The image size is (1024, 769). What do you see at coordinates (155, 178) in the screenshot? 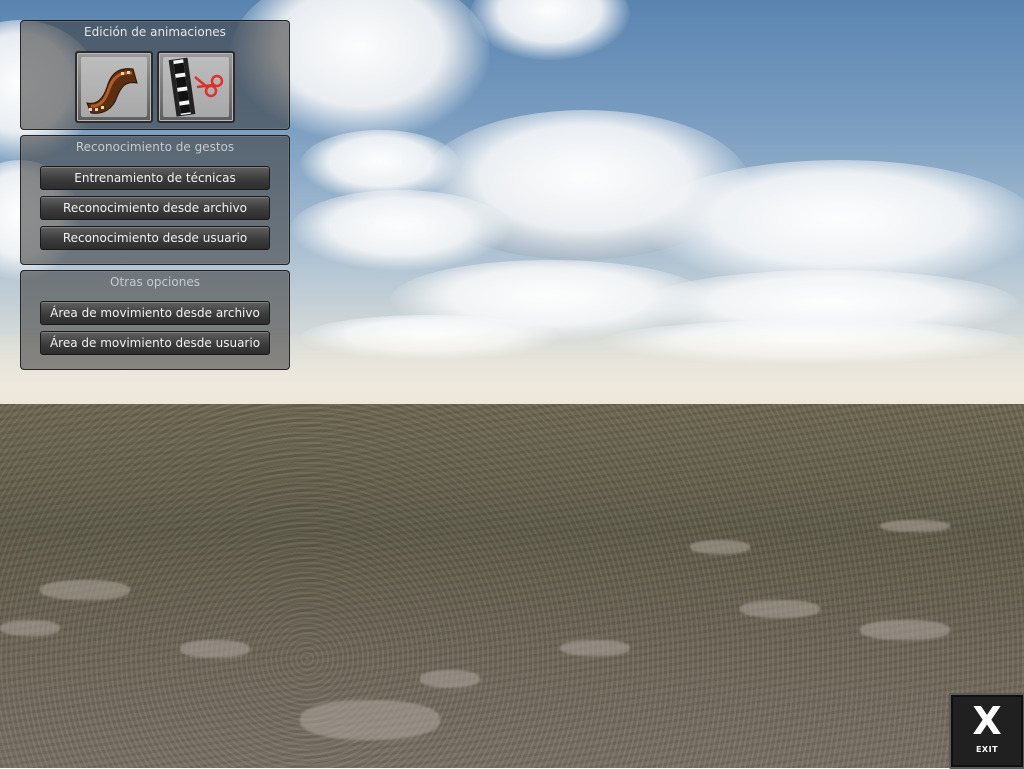
I see `technique-training-button: Entrenamiento de técnicas` at bounding box center [155, 178].